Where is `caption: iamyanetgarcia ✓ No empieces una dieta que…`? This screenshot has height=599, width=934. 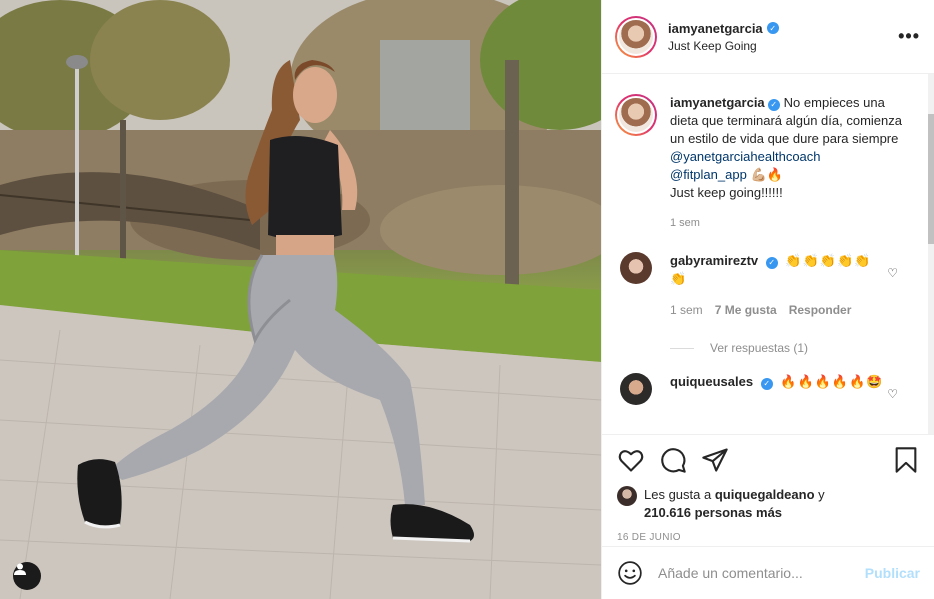
caption: iamyanetgarcia ✓ No empieces una dieta que… is located at coordinates (767, 163).